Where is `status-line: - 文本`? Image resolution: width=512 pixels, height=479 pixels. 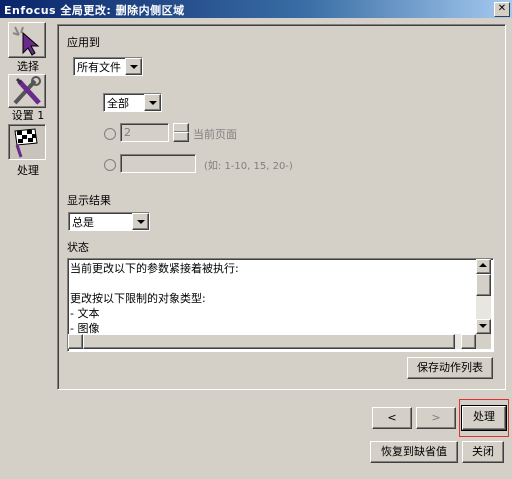
status-line: - 文本 is located at coordinates (85, 313).